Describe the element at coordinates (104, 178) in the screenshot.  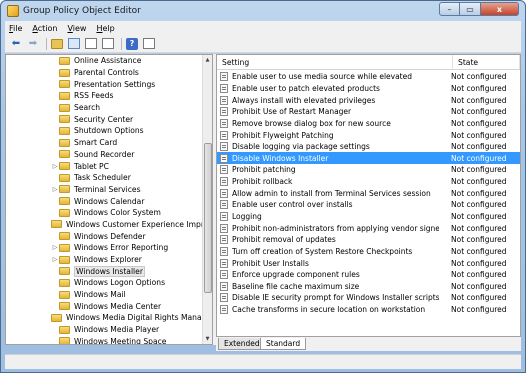
I see `tree-item: Task Scheduler` at that location.